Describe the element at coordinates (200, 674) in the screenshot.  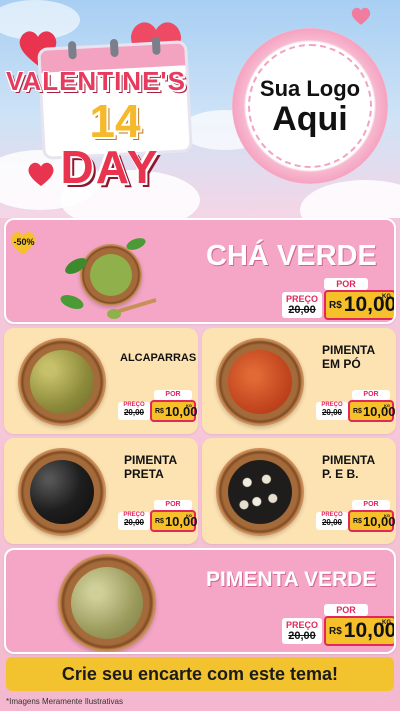
I see `cta-banner: Crie seu encarte com este tema!` at that location.